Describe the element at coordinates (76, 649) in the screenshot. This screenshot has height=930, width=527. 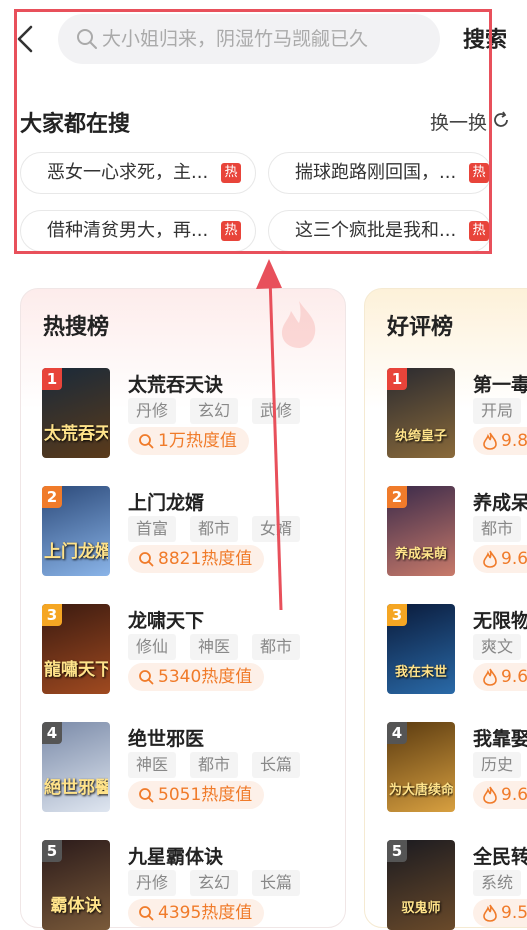
I see `book-cover: 3 龍嘯天下` at that location.